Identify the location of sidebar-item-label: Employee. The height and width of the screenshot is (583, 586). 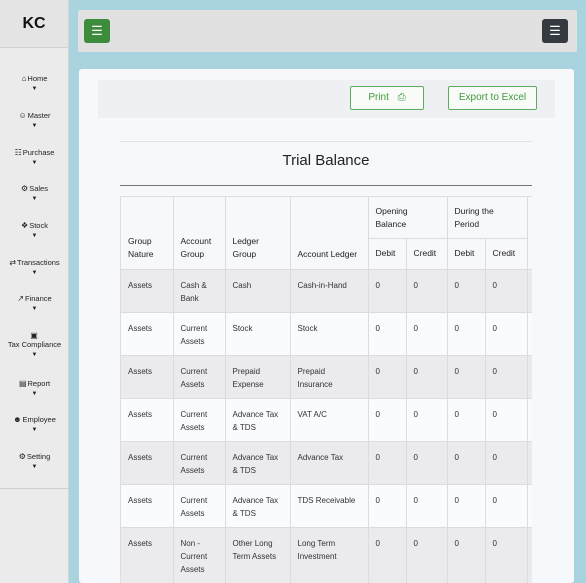
(39, 419).